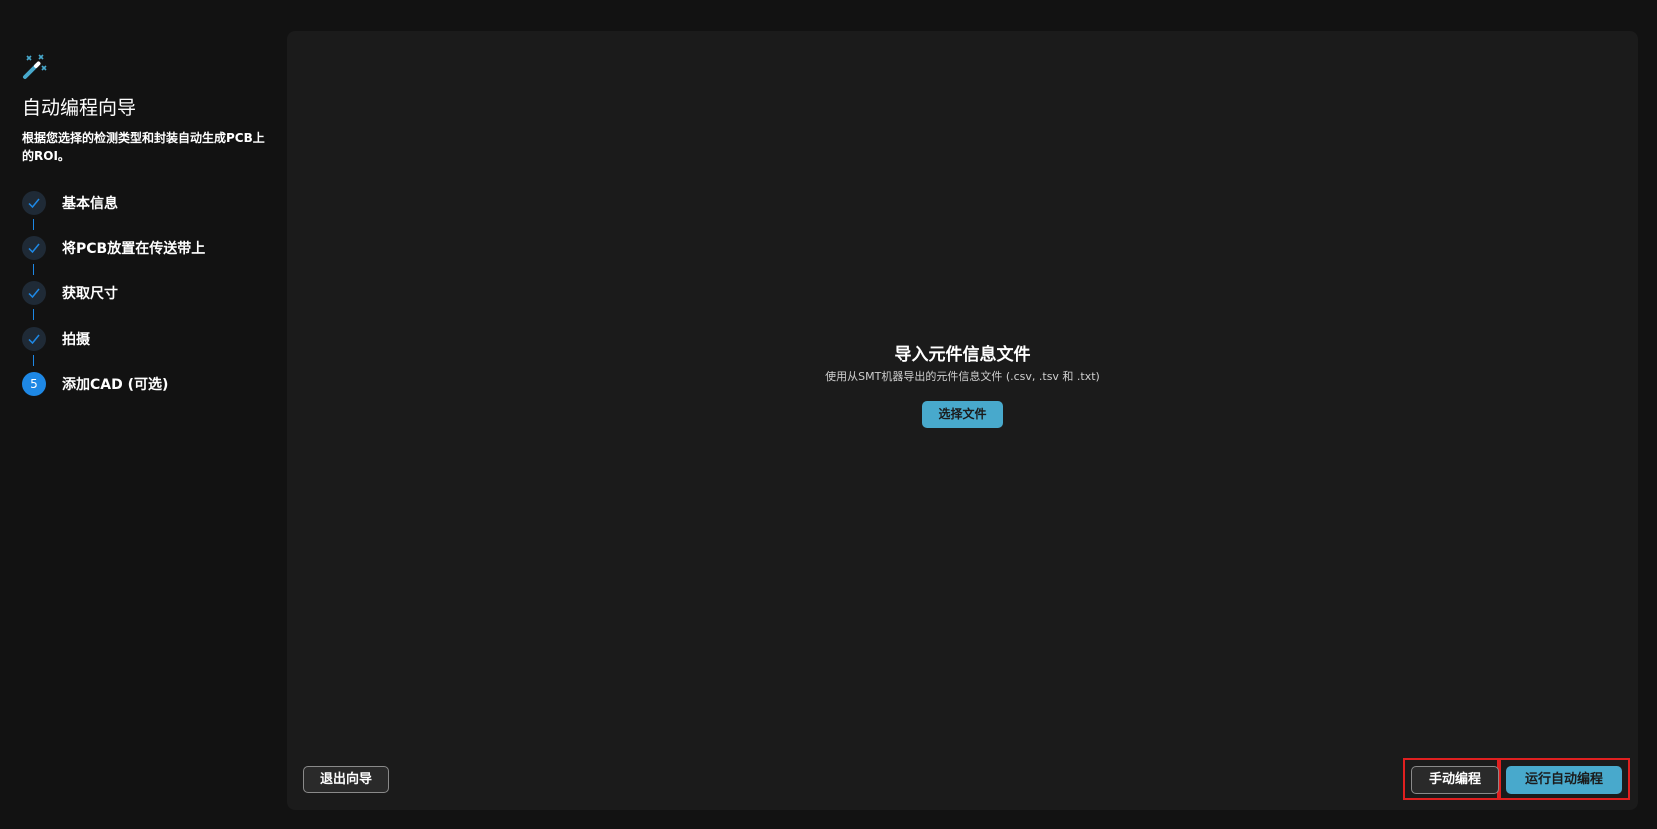 This screenshot has height=829, width=1657. I want to click on step-label: 拍摄, so click(76, 340).